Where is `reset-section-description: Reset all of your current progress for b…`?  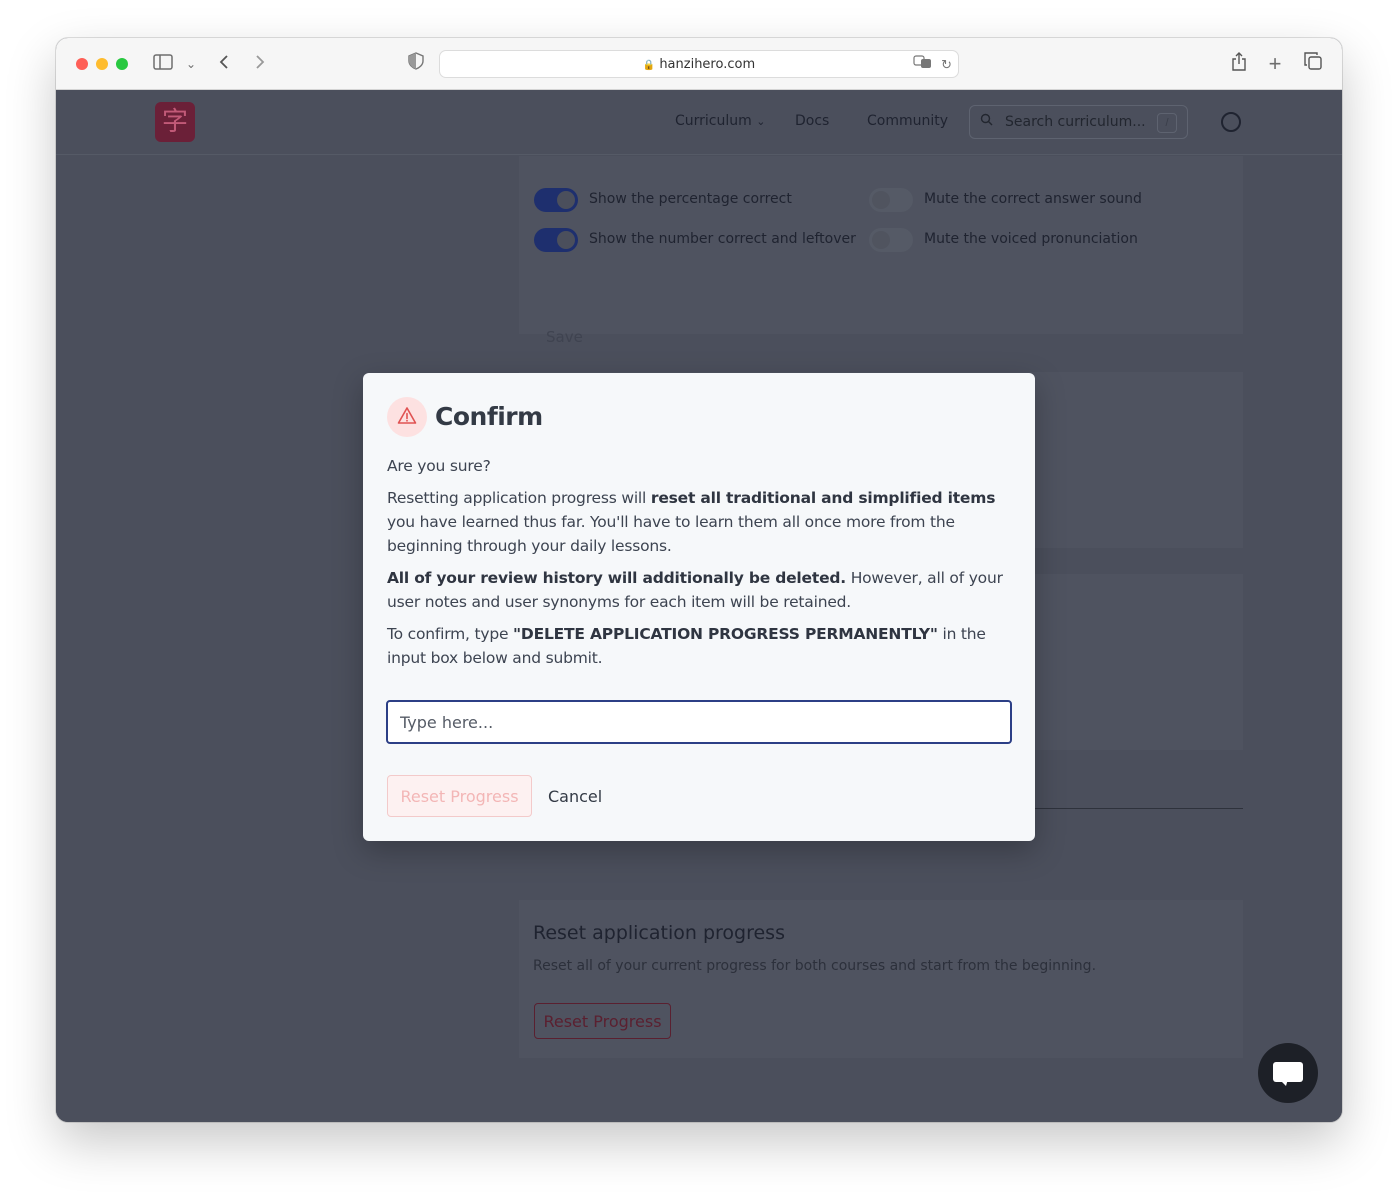
reset-section-description: Reset all of your current progress for b… is located at coordinates (815, 966).